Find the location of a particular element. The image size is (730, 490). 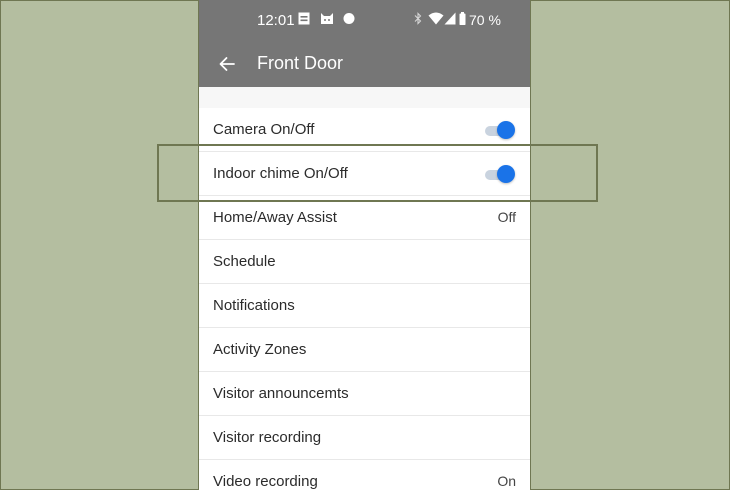

indoor-chime-toggle is located at coordinates (501, 174).